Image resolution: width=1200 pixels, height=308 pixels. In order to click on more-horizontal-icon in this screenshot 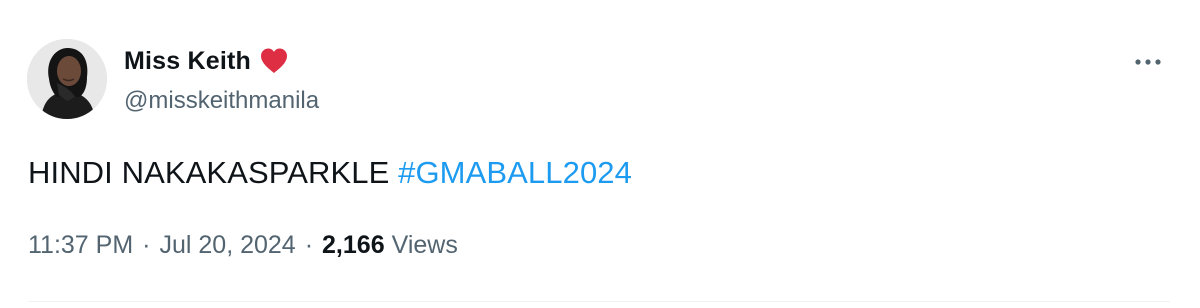, I will do `click(1148, 62)`.